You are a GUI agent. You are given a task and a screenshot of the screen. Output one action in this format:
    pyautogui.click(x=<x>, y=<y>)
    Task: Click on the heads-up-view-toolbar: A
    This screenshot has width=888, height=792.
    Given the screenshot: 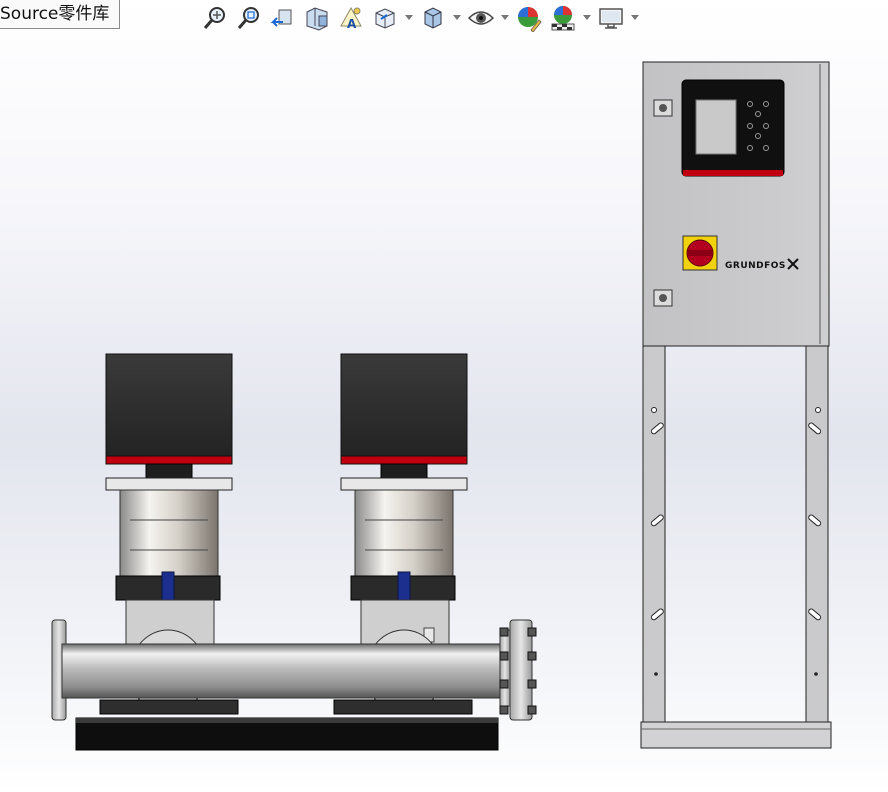 What is the action you would take?
    pyautogui.click(x=420, y=18)
    